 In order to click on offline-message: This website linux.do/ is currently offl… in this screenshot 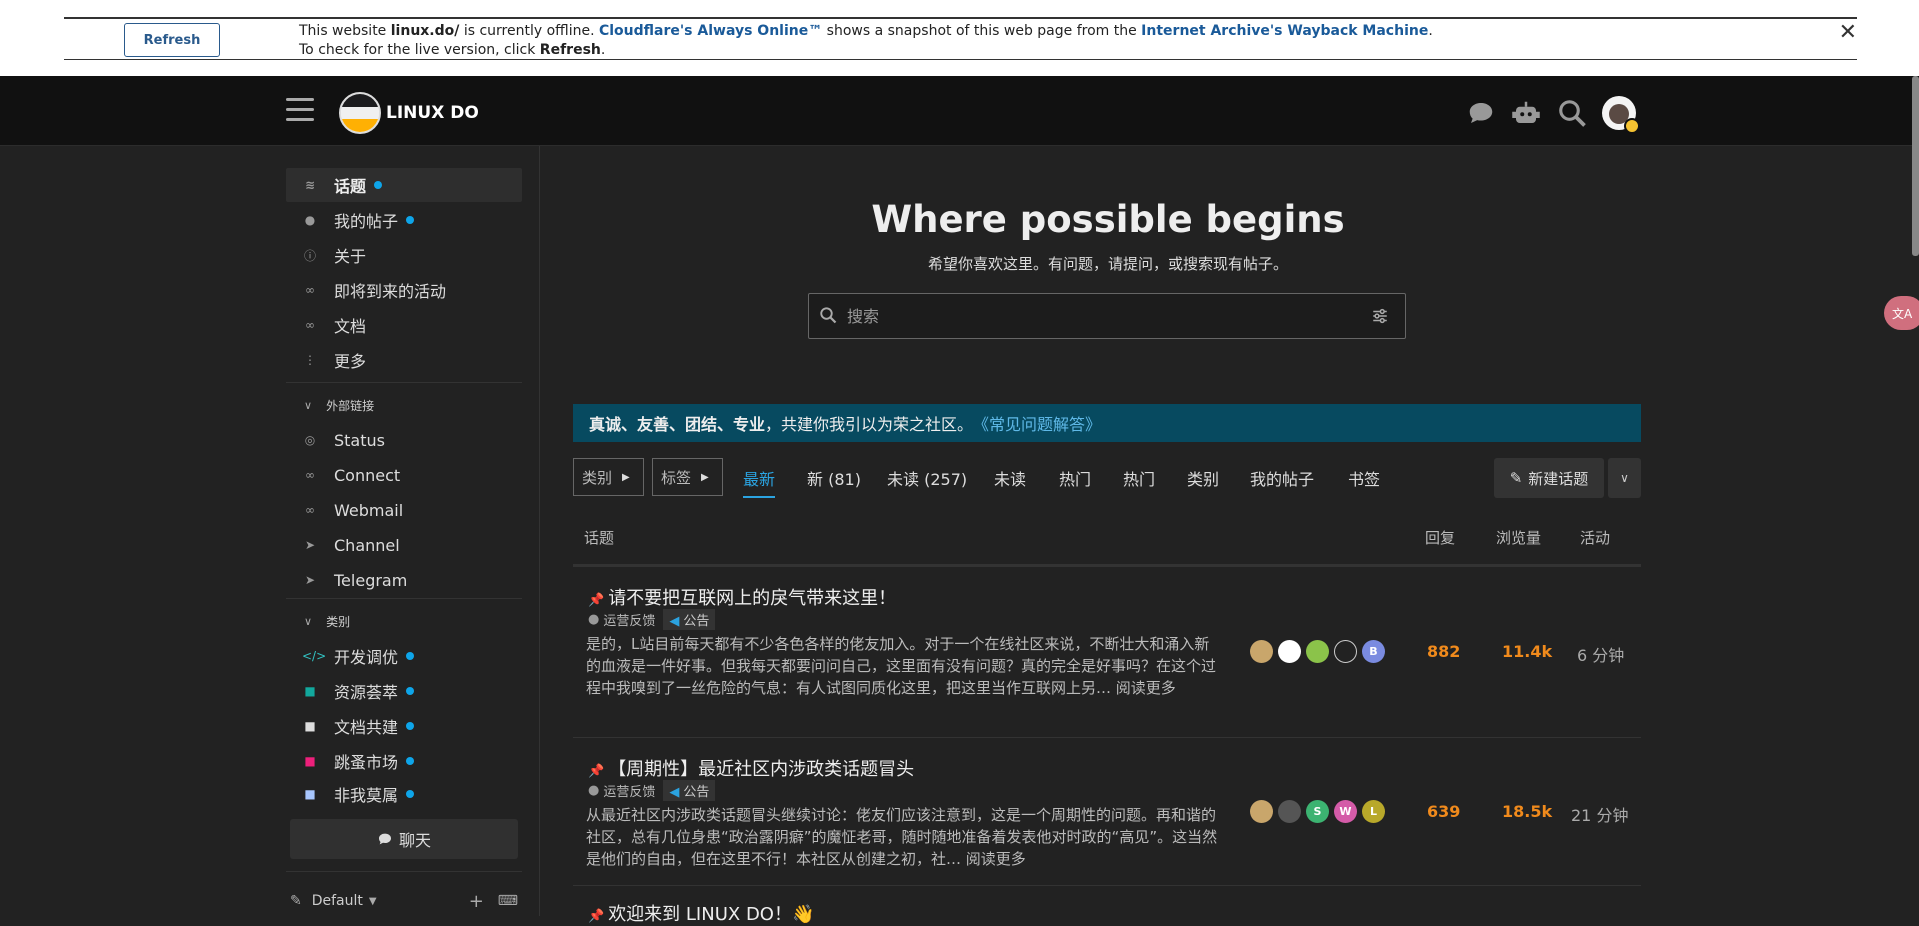, I will do `click(869, 41)`.